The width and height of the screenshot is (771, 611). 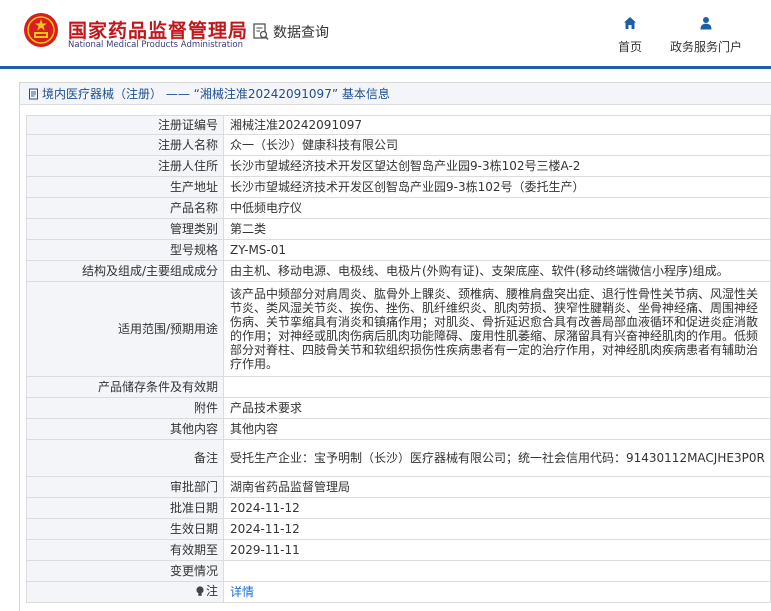 What do you see at coordinates (629, 47) in the screenshot?
I see `nav-home-label: 首页` at bounding box center [629, 47].